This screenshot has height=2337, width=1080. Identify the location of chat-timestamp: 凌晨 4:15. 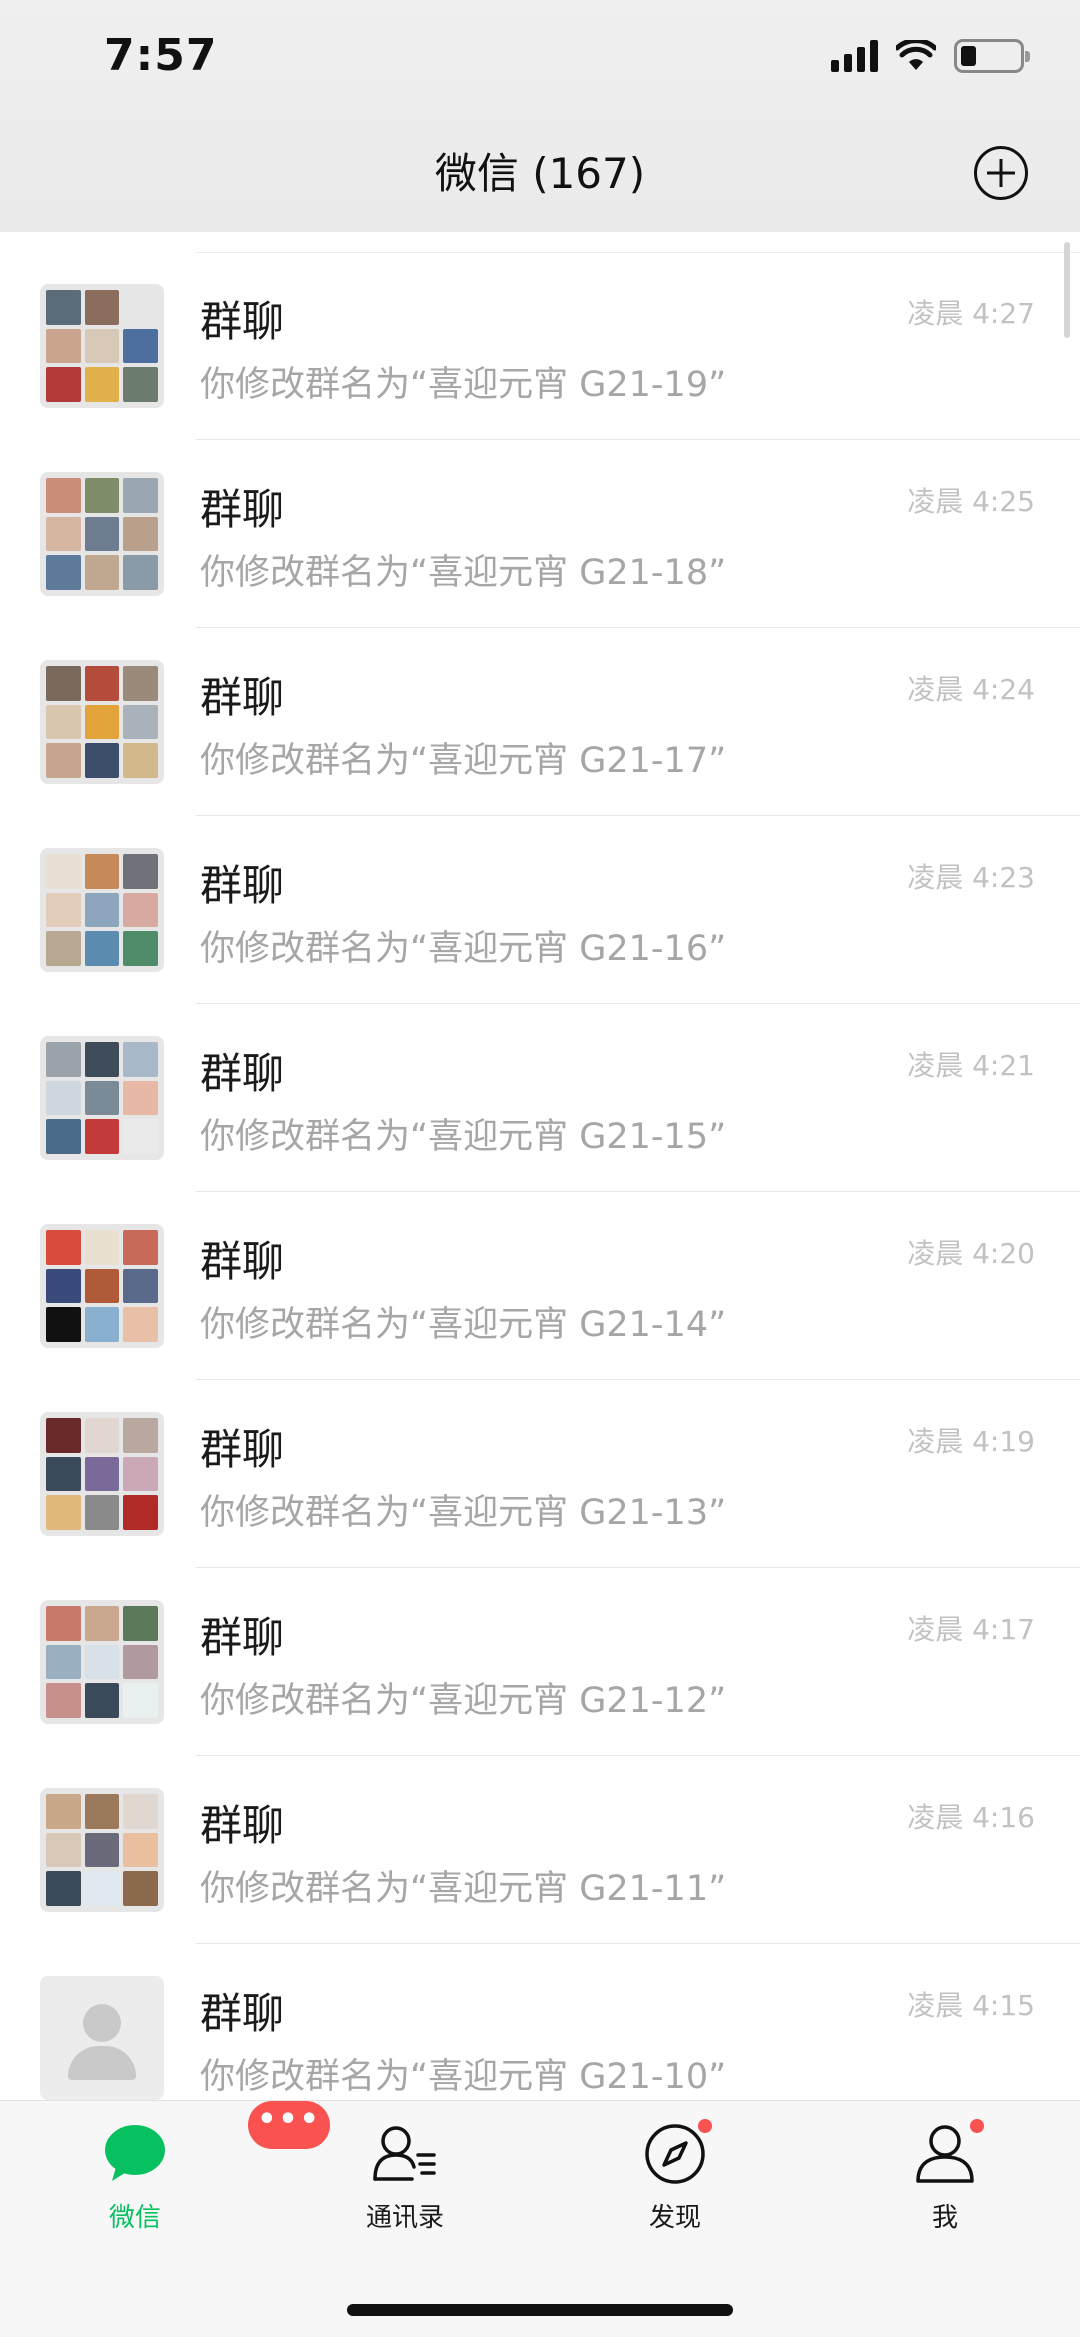
(971, 2005).